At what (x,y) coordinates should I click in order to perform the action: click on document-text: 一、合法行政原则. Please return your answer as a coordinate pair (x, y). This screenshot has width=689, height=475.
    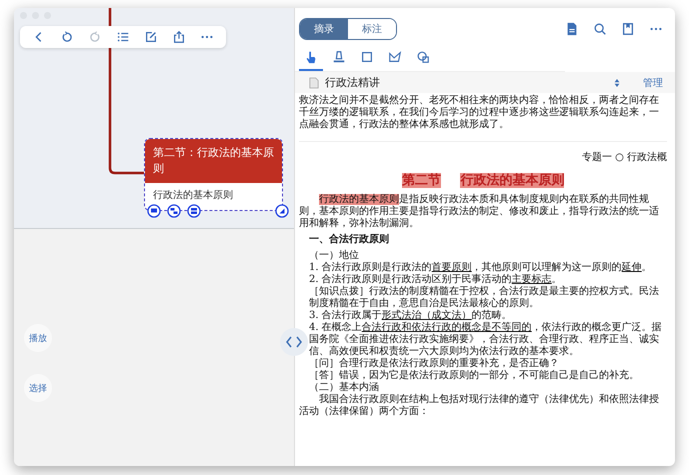
    Looking at the image, I should click on (349, 240).